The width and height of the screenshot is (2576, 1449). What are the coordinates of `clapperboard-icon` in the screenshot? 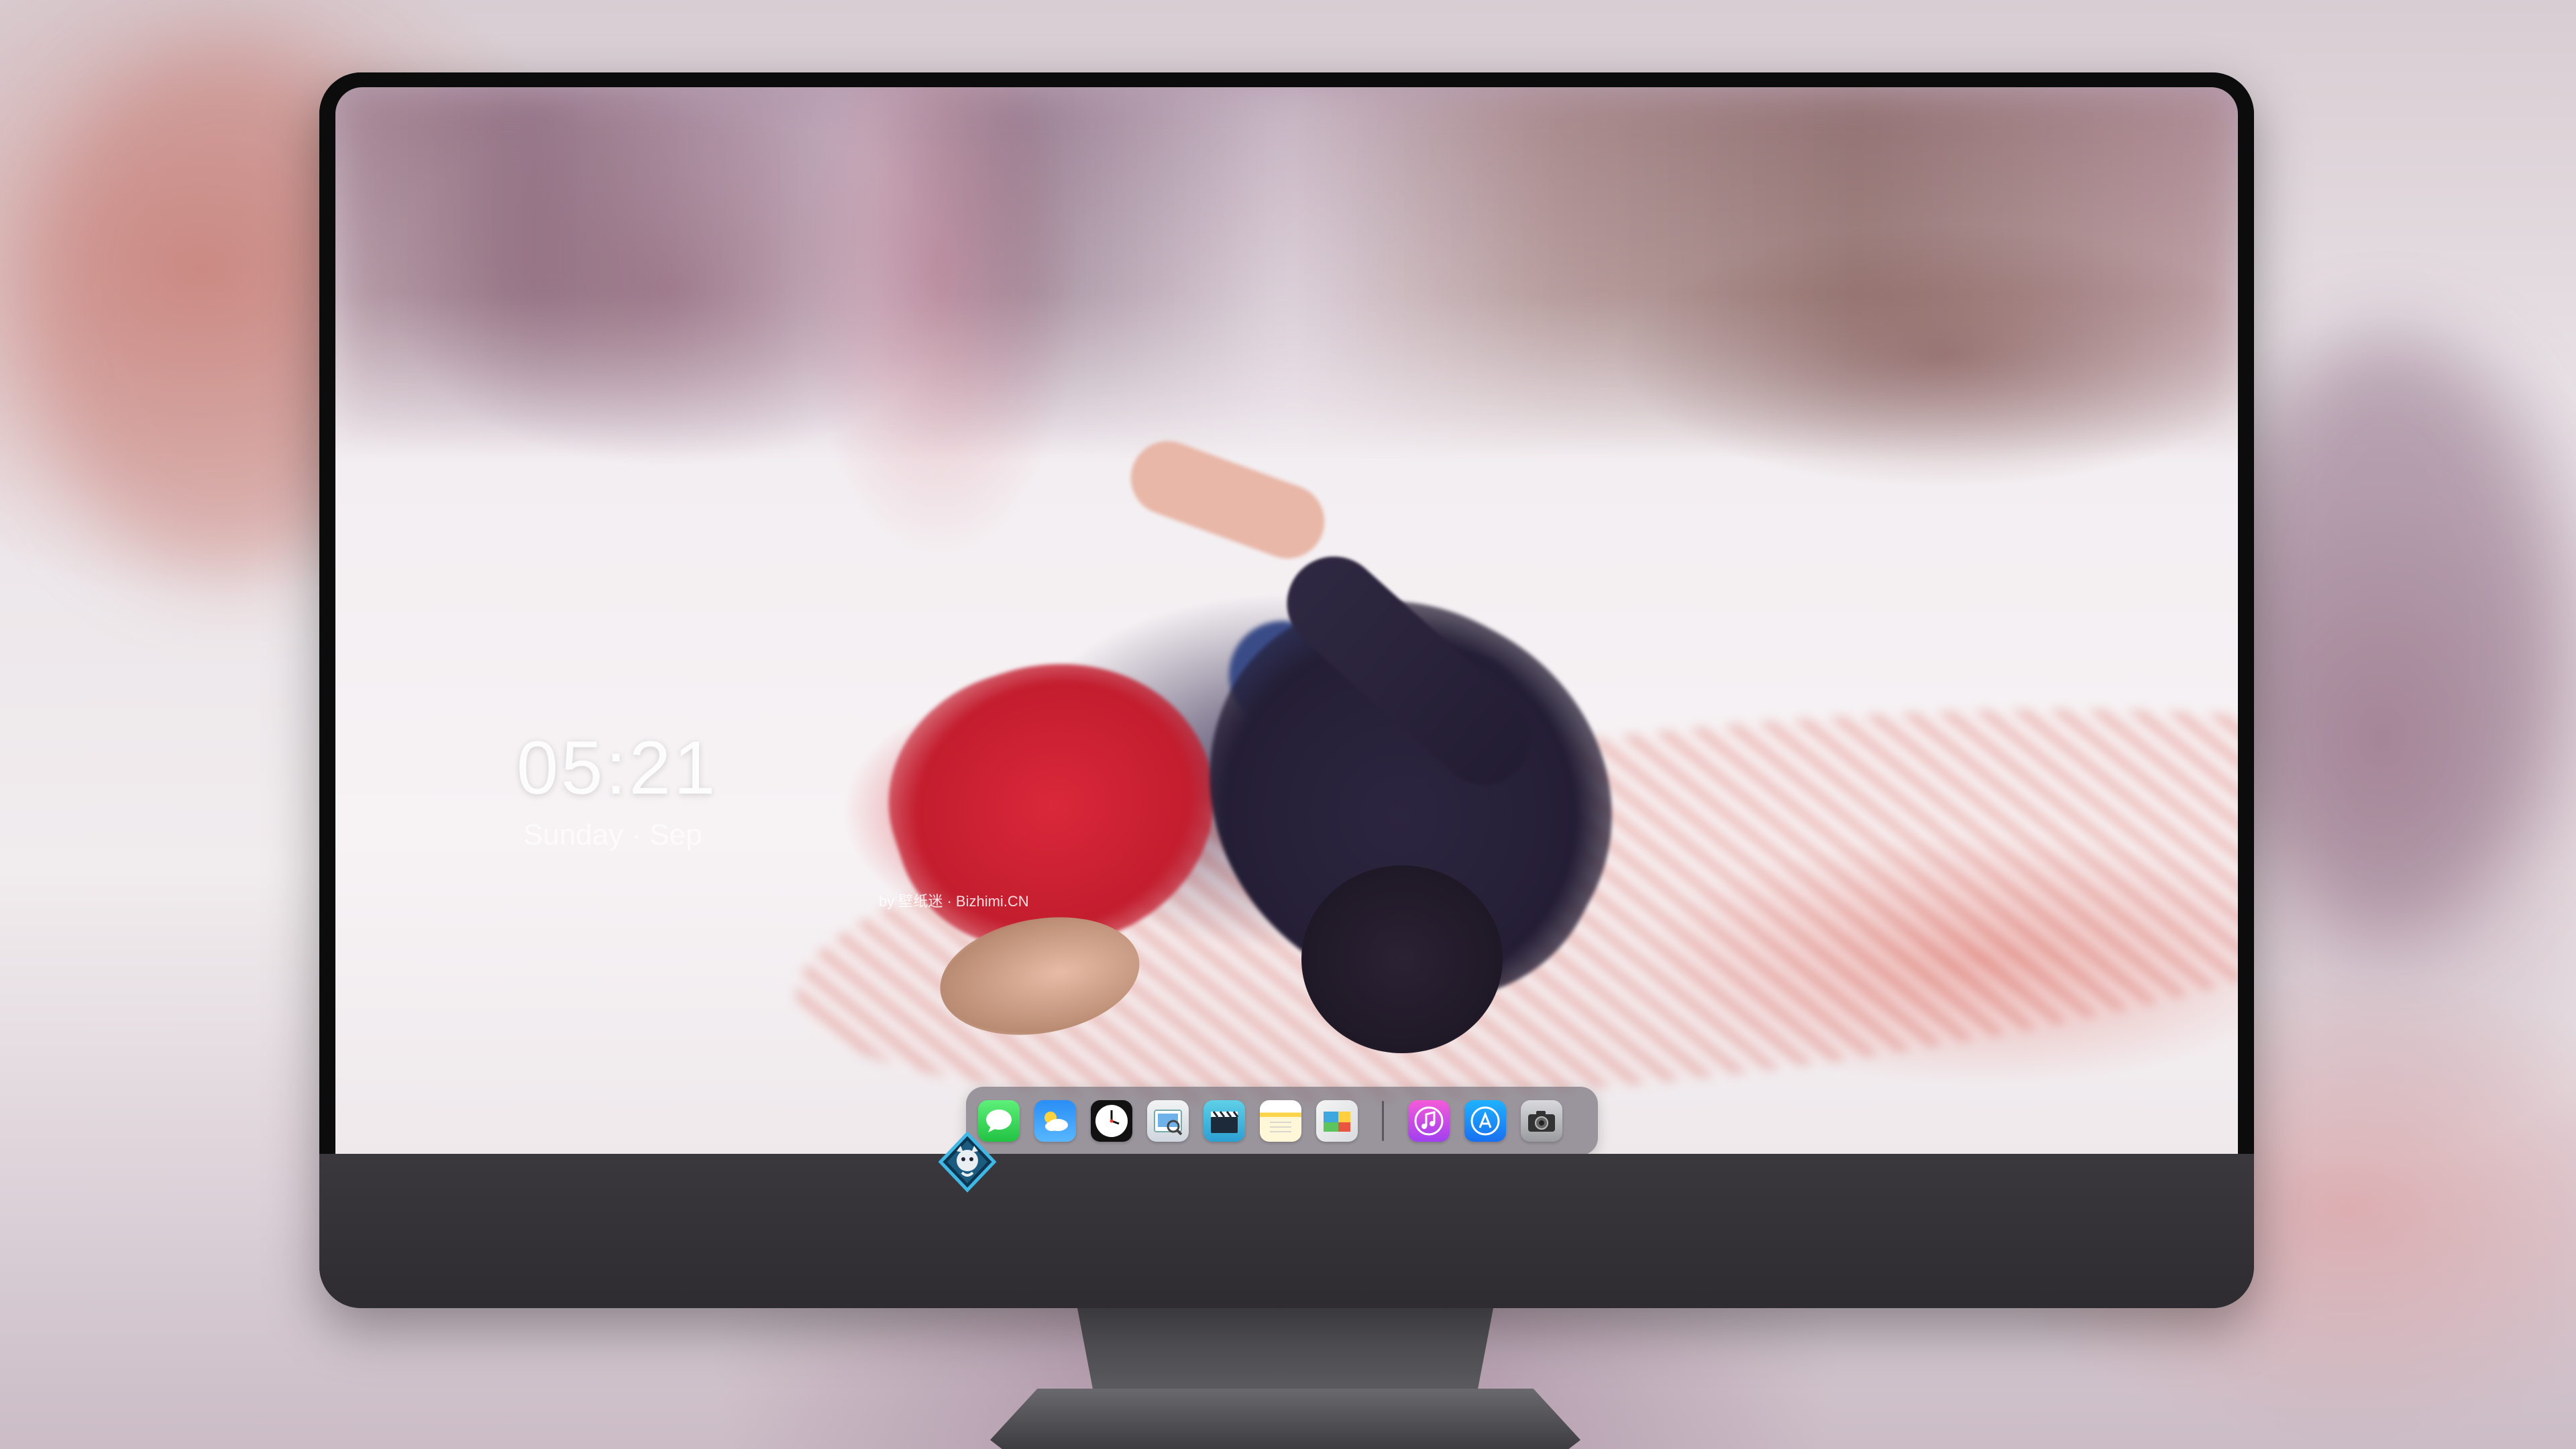 It's located at (1224, 1121).